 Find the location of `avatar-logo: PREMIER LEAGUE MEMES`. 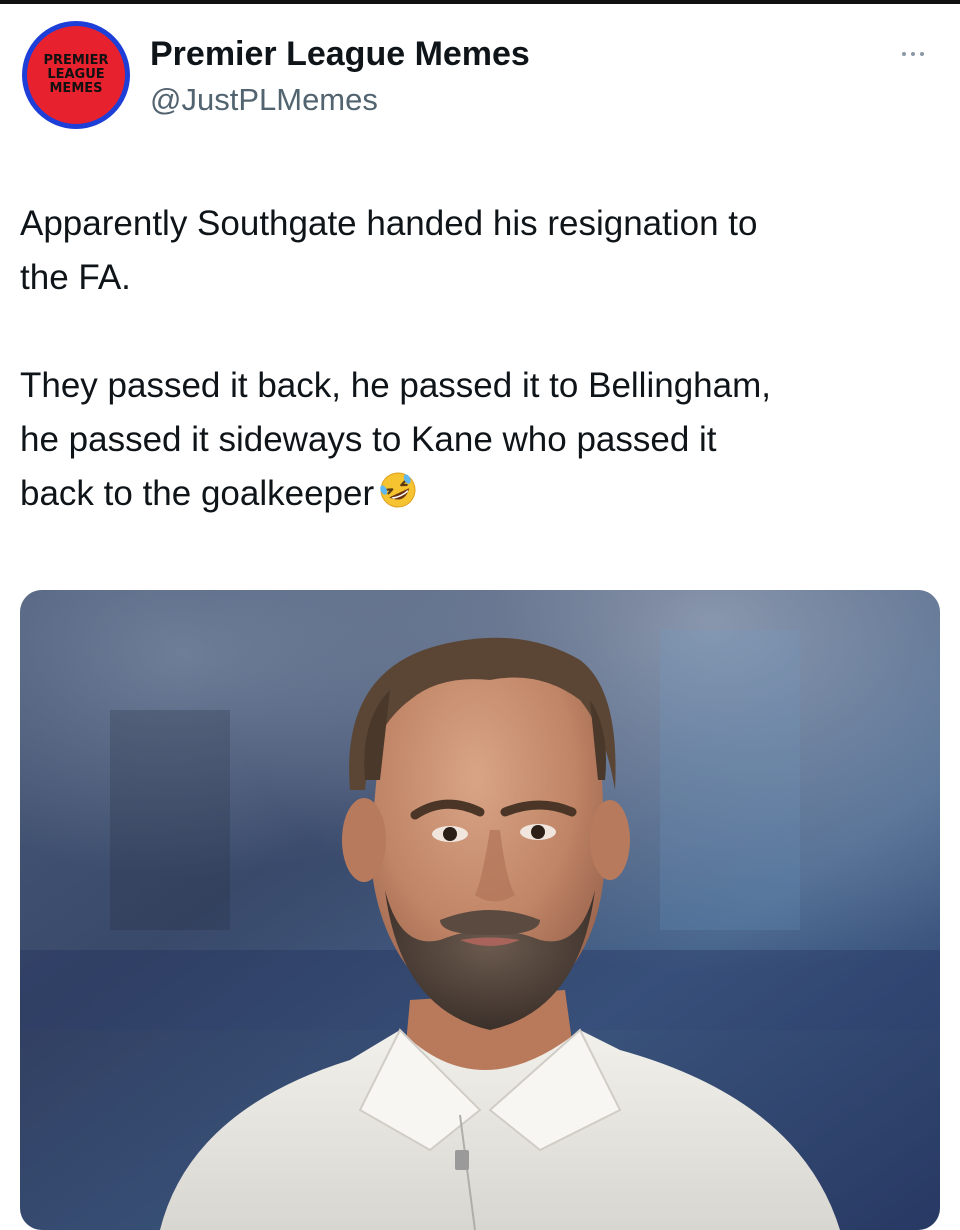

avatar-logo: PREMIER LEAGUE MEMES is located at coordinates (76, 75).